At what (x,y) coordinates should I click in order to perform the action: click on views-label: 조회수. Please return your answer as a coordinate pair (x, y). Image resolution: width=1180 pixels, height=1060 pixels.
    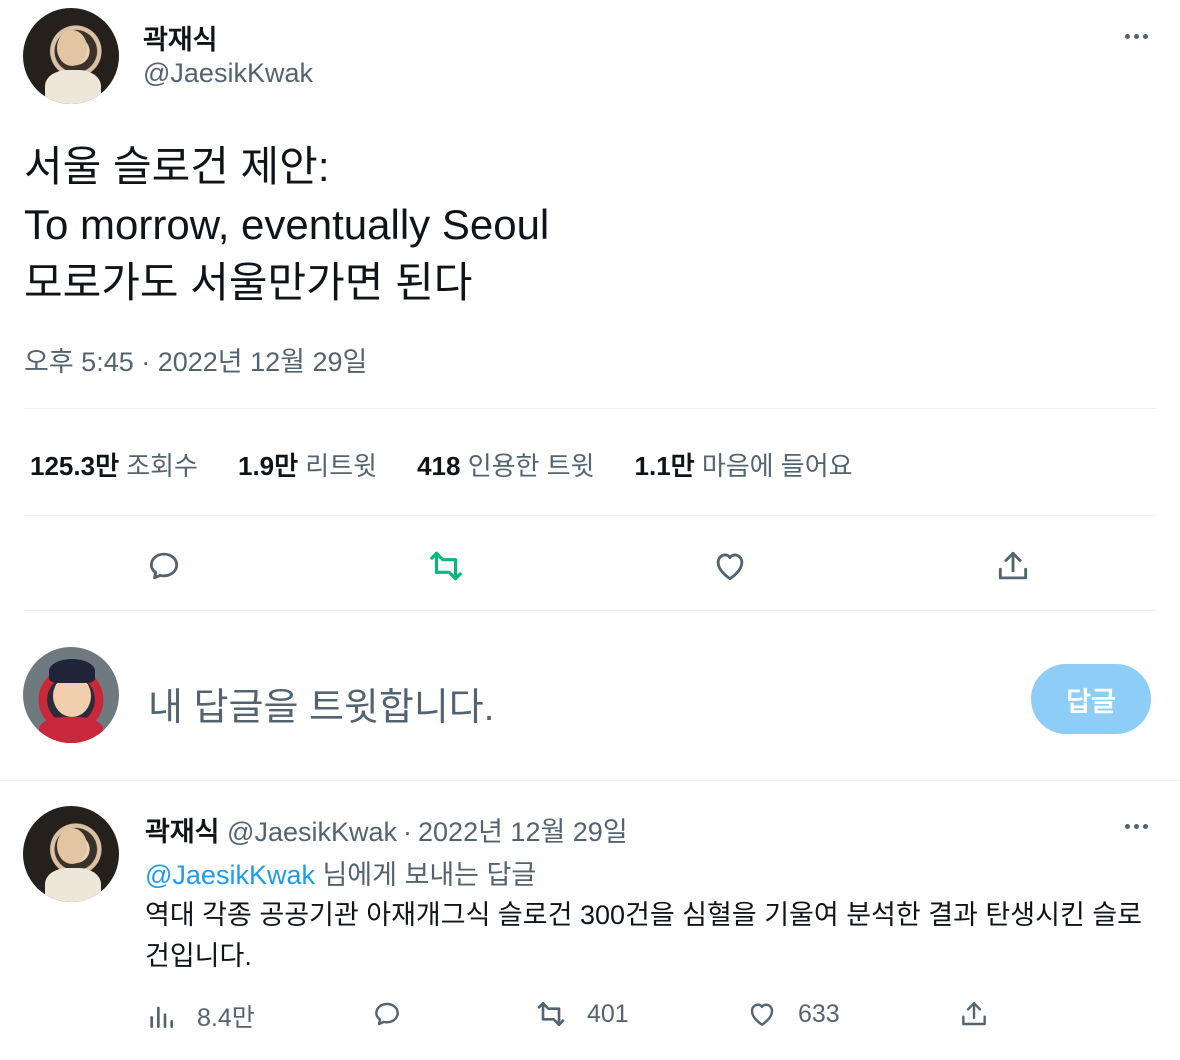
    Looking at the image, I should click on (162, 466).